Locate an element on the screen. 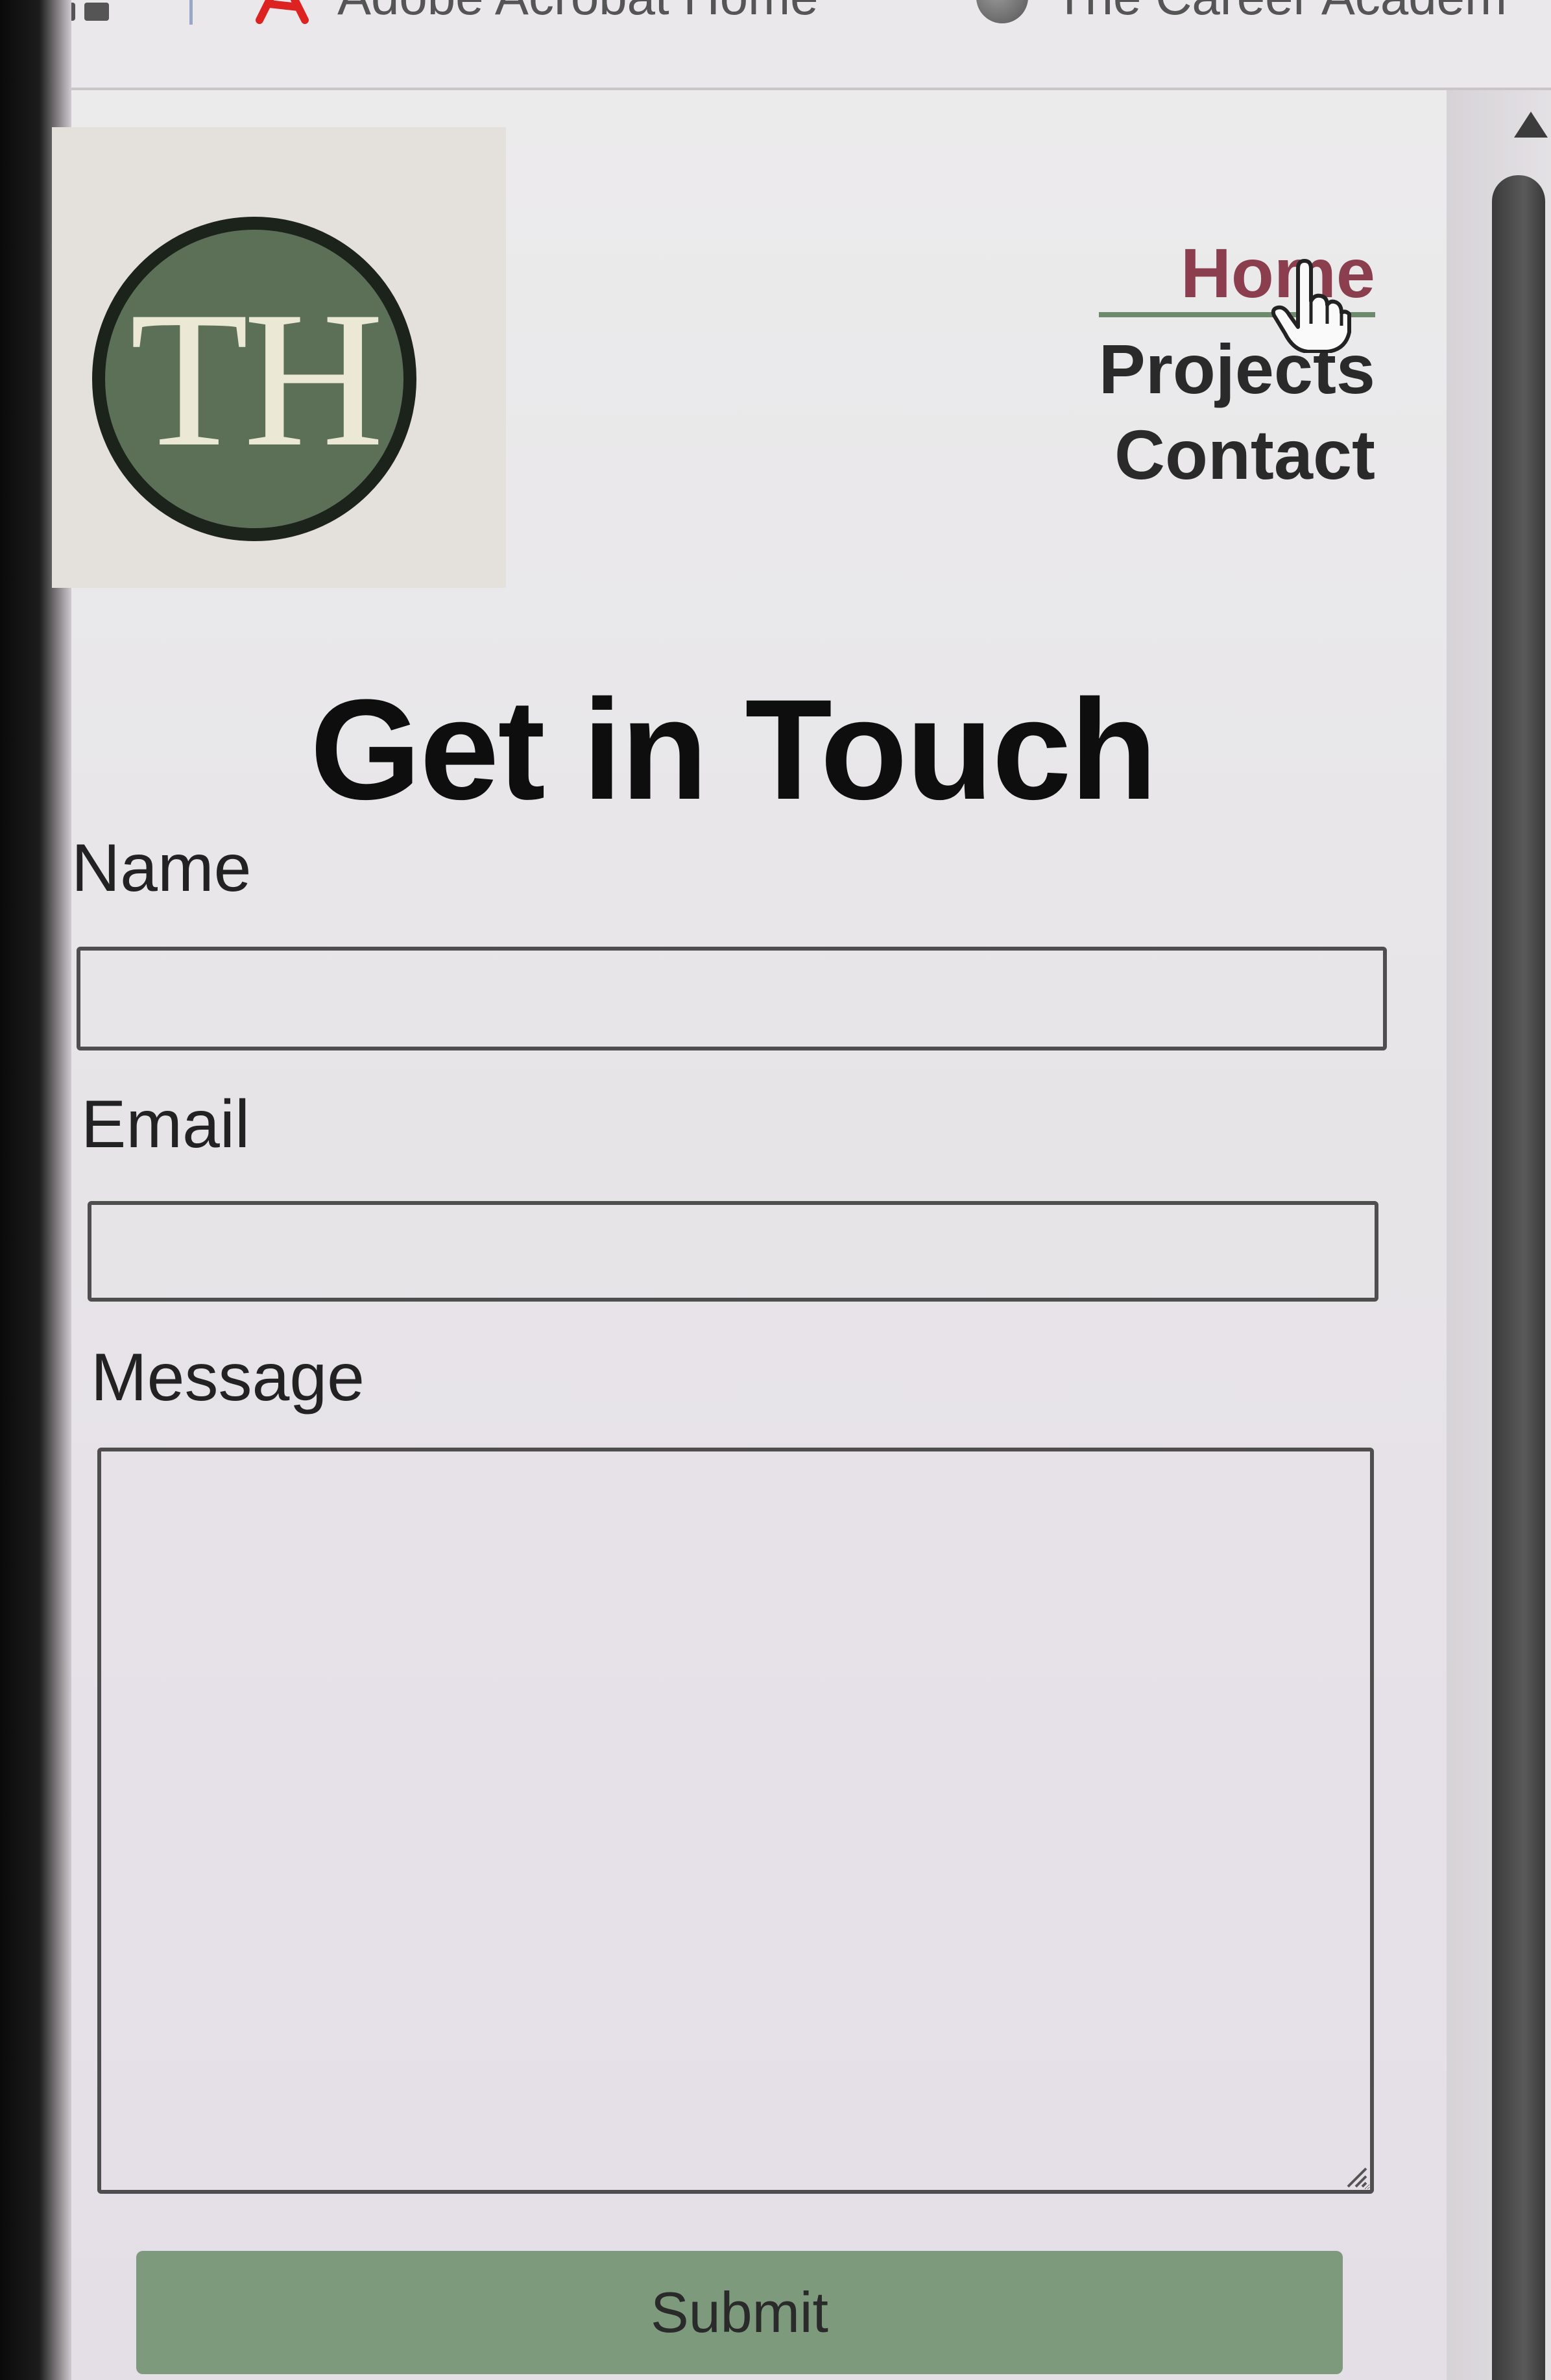 The height and width of the screenshot is (2380, 1551). globe-icon is located at coordinates (1002, 11).